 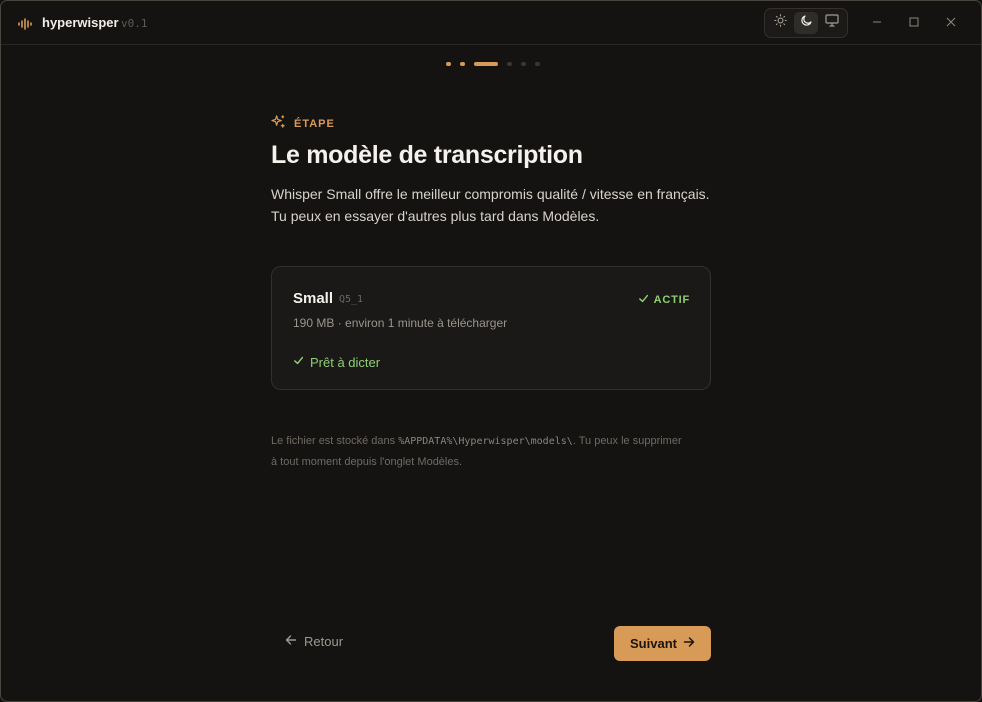 I want to click on monitor-icon, so click(x=832, y=23).